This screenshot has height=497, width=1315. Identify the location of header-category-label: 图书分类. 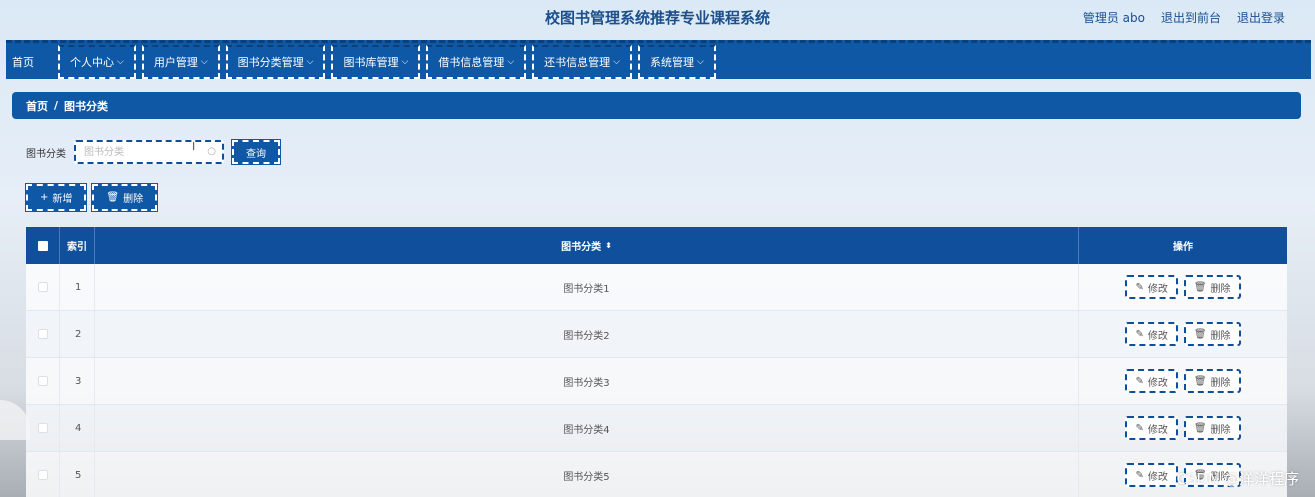
(581, 247).